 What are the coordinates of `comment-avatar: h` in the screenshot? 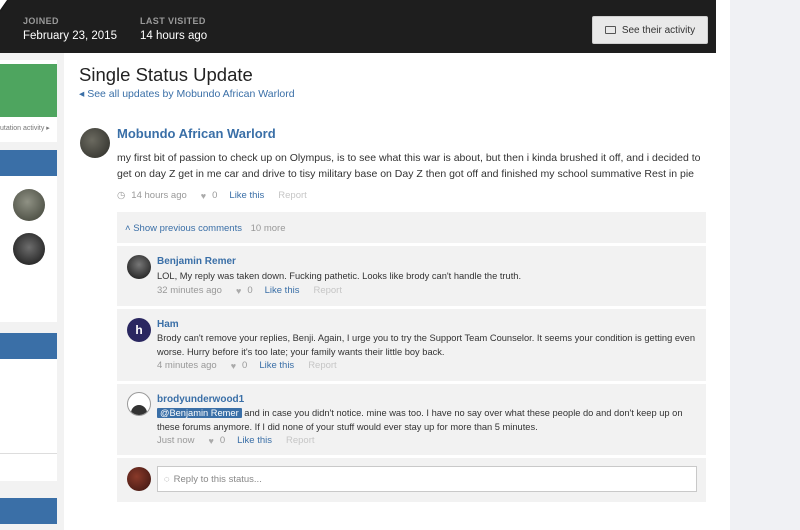 It's located at (139, 330).